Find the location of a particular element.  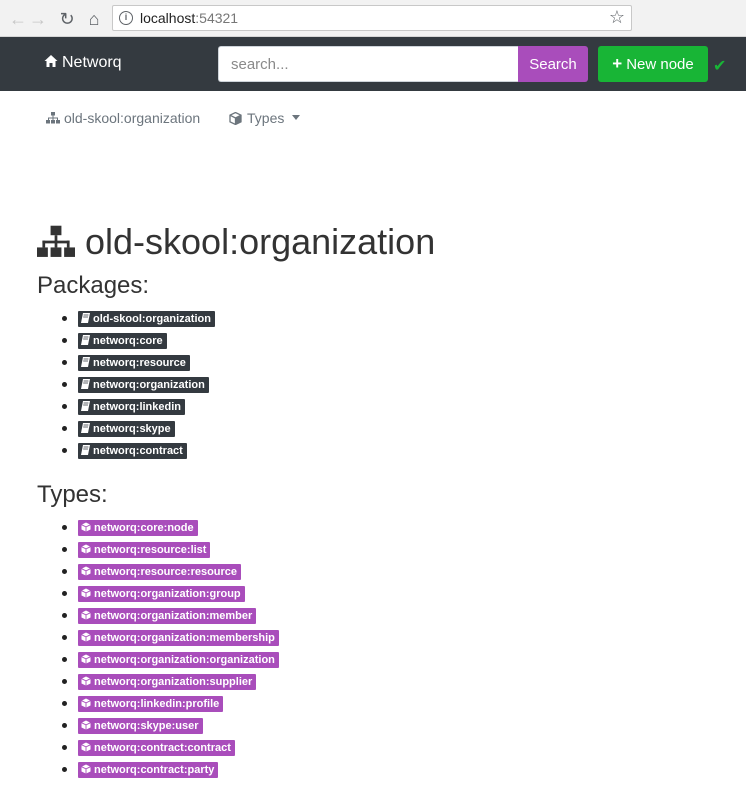

type-label: networq:organization:supplier is located at coordinates (173, 682).